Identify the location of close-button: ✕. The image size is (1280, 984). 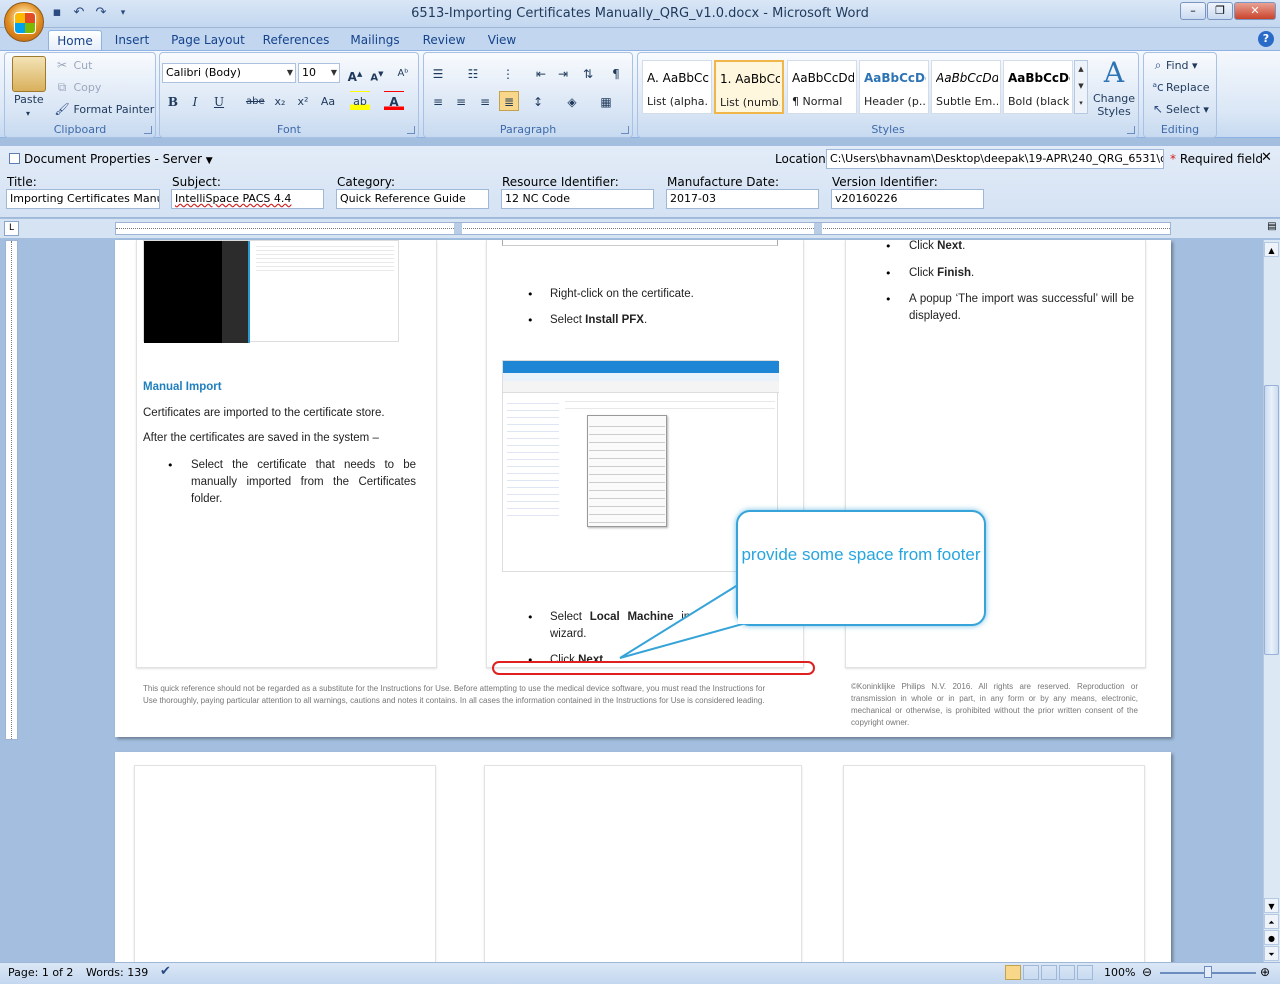
(1255, 11).